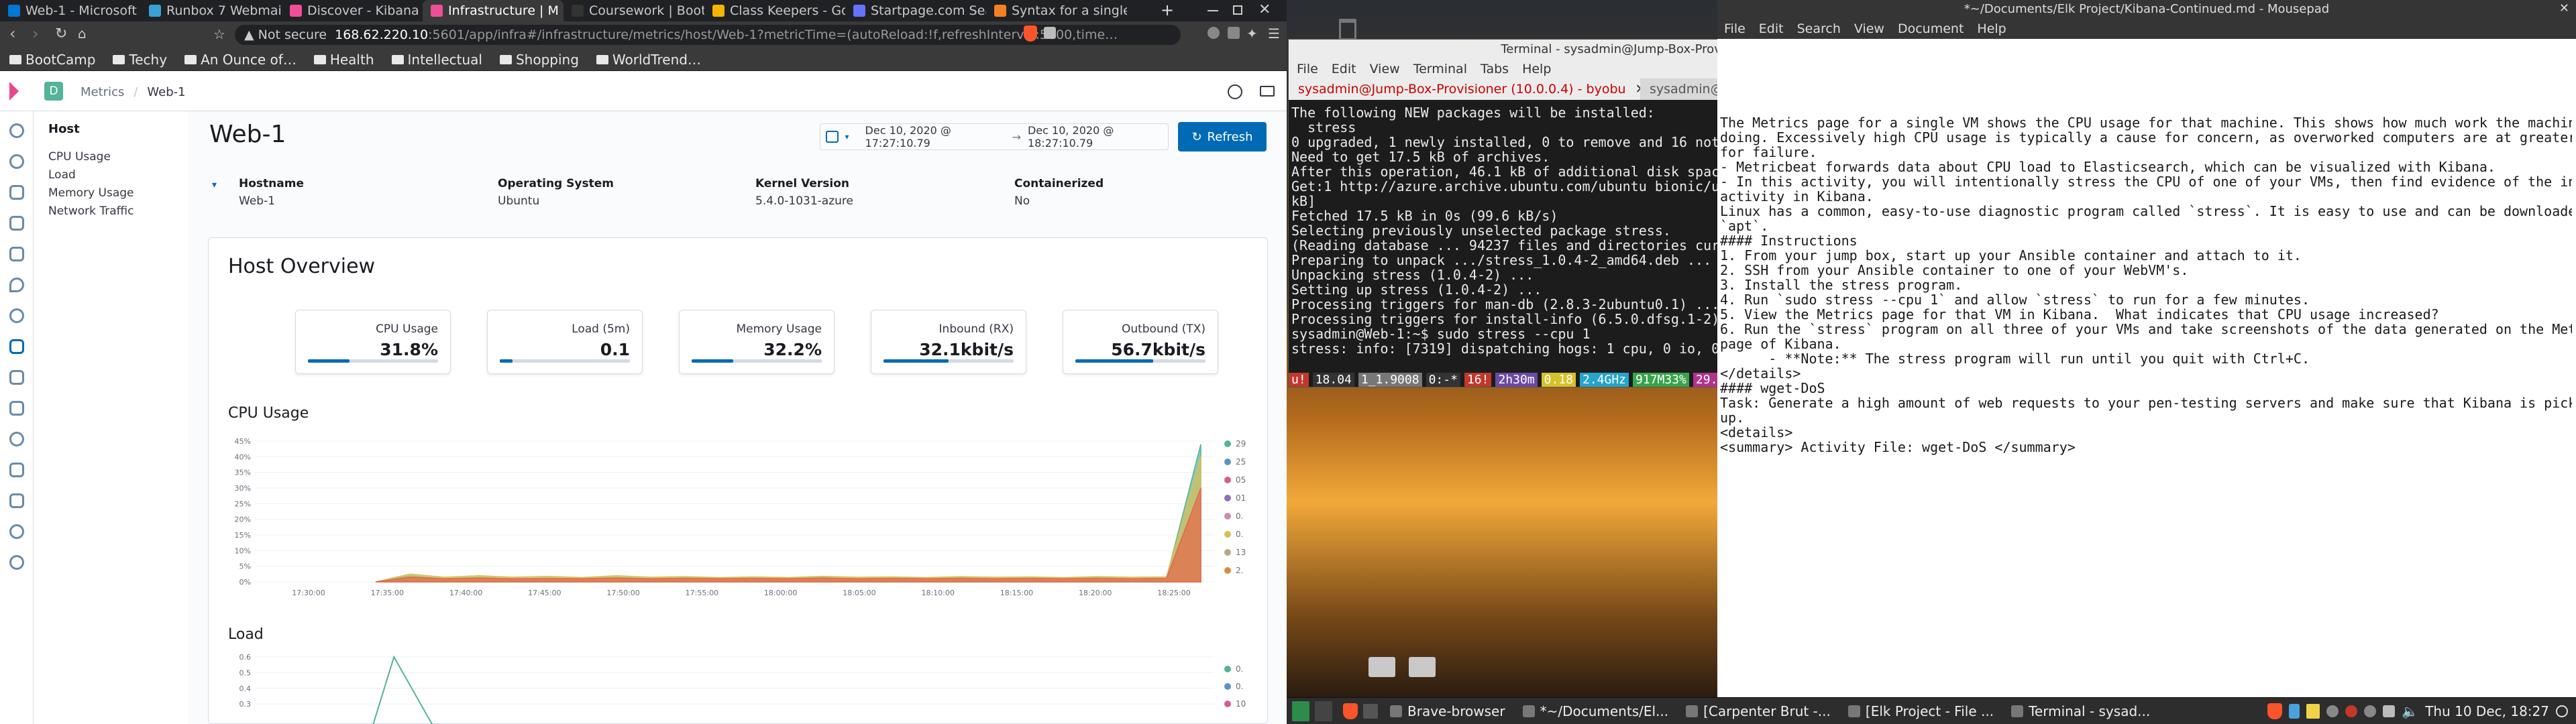  Describe the element at coordinates (2410, 711) in the screenshot. I see `volume-icon: 🔈` at that location.